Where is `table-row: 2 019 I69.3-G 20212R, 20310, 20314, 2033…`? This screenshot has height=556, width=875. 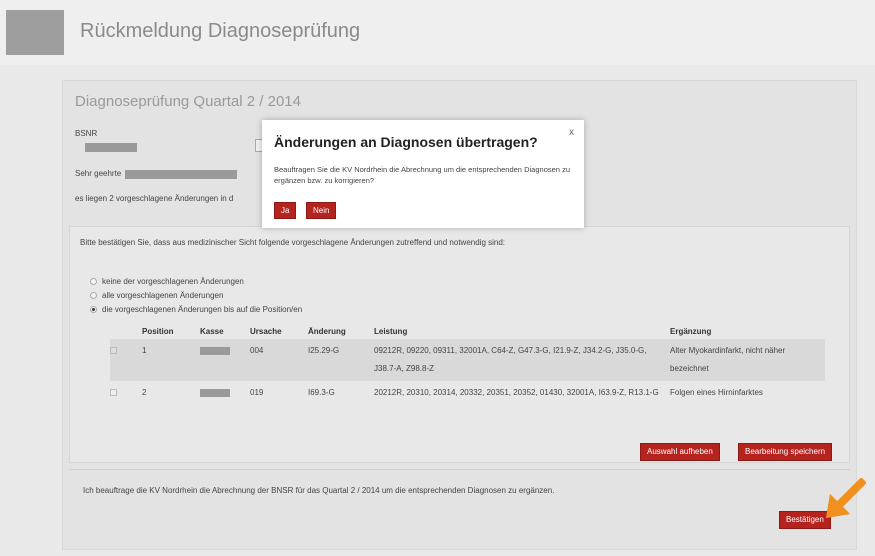 table-row: 2 019 I69.3-G 20212R, 20310, 20314, 2033… is located at coordinates (467, 393).